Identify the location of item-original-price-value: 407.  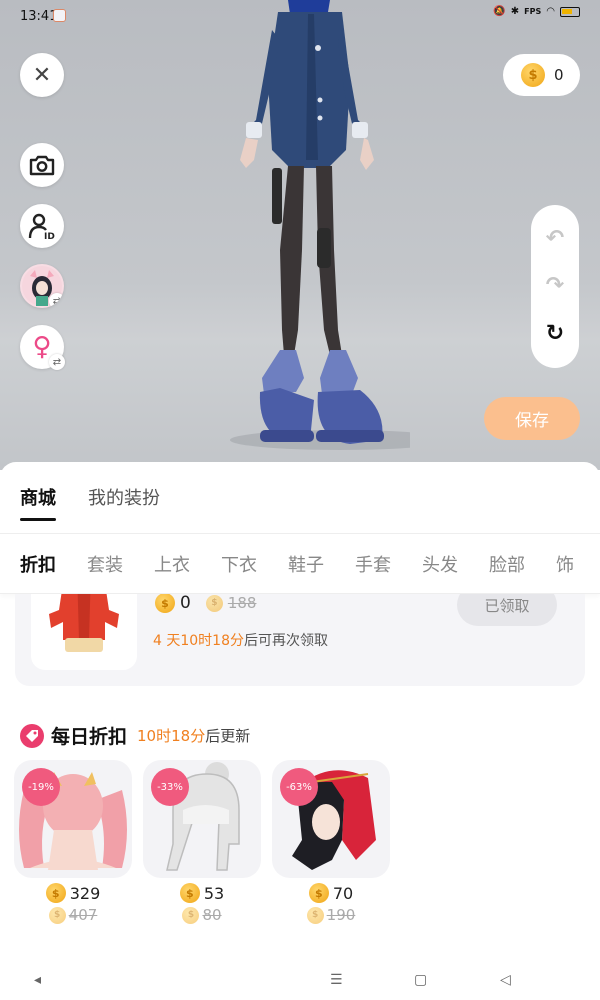
(83, 915).